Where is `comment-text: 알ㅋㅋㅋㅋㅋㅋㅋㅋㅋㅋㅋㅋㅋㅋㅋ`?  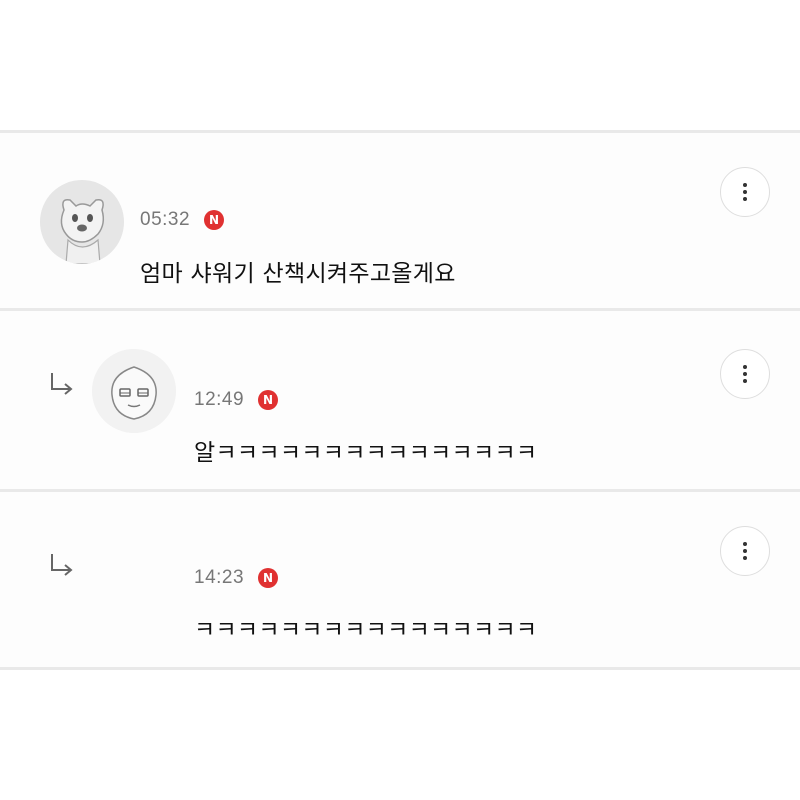 comment-text: 알ㅋㅋㅋㅋㅋㅋㅋㅋㅋㅋㅋㅋㅋㅋㅋ is located at coordinates (366, 453).